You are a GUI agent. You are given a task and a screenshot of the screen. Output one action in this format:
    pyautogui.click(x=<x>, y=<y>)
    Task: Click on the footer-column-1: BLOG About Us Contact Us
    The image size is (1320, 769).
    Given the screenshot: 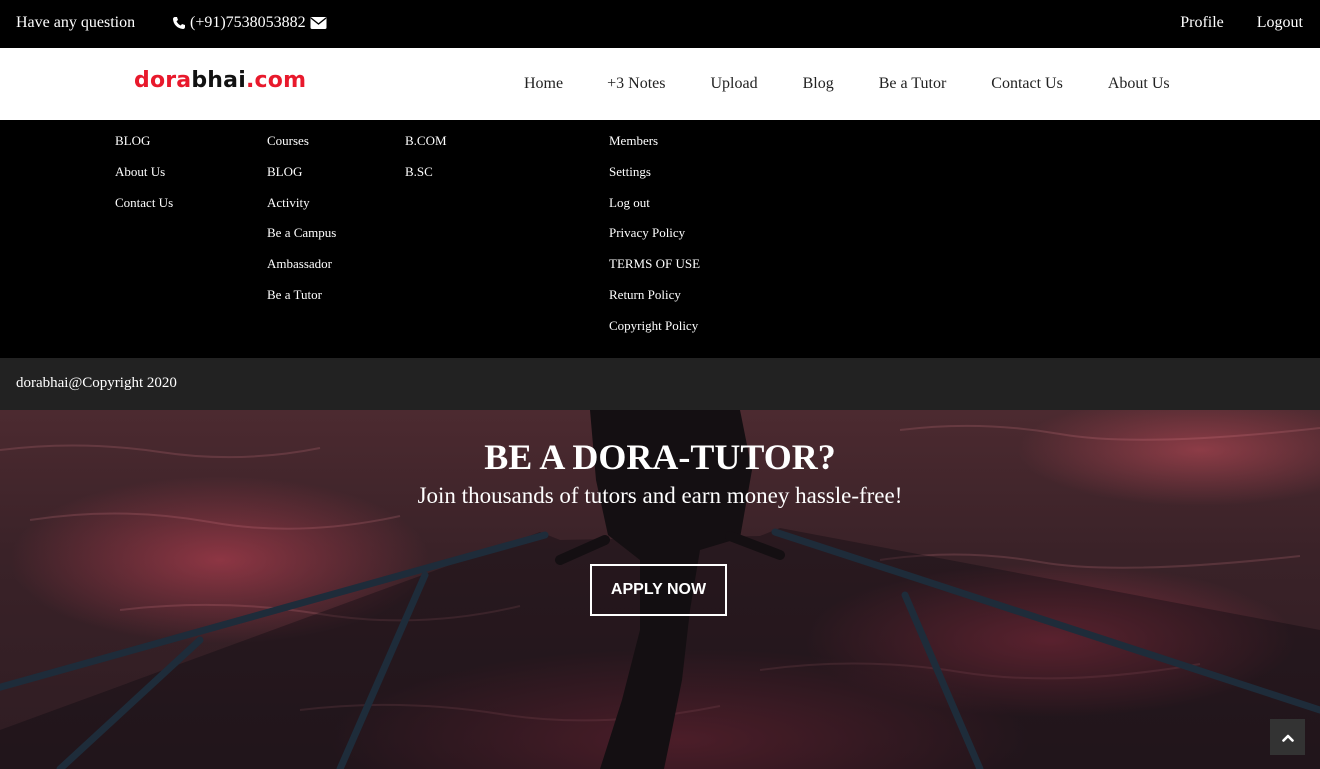 What is the action you would take?
    pyautogui.click(x=144, y=179)
    